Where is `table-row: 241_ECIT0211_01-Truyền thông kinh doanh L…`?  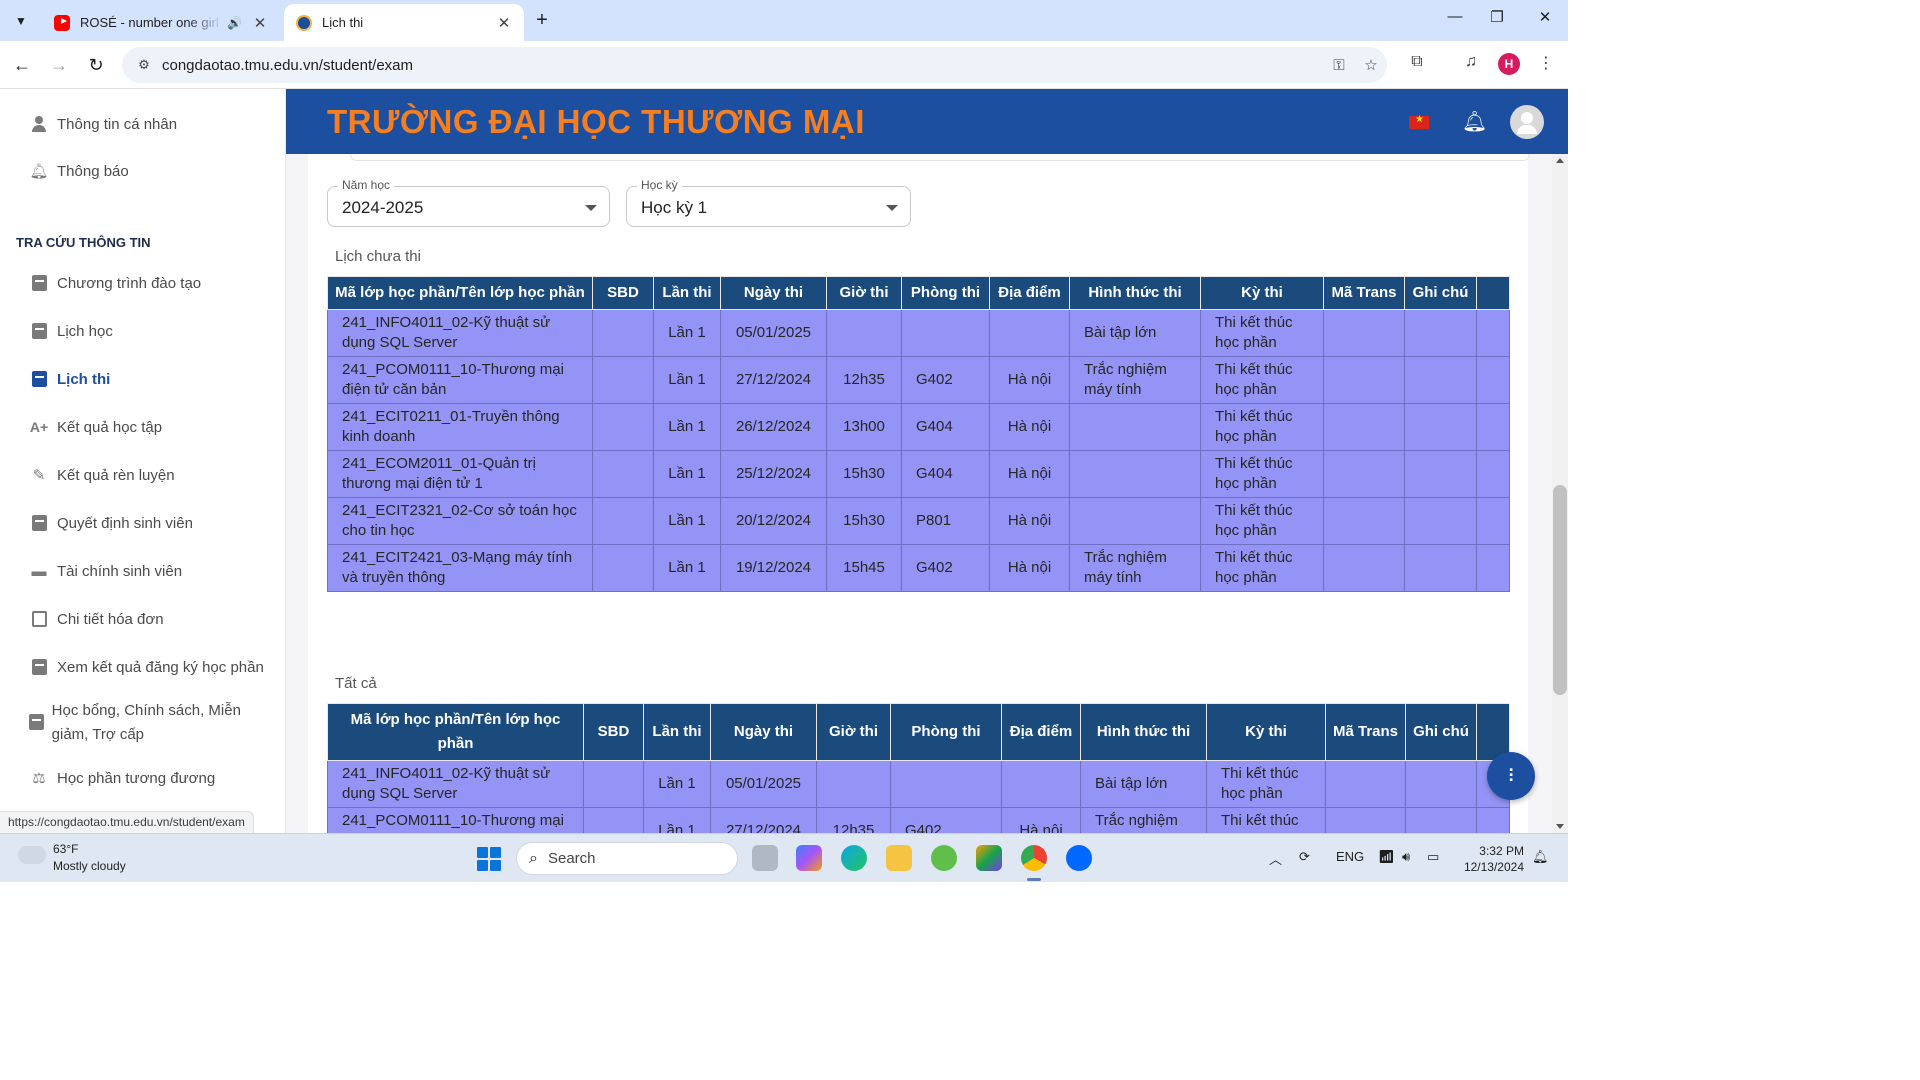
table-row: 241_ECIT0211_01-Truyền thông kinh doanh L… is located at coordinates (918, 427).